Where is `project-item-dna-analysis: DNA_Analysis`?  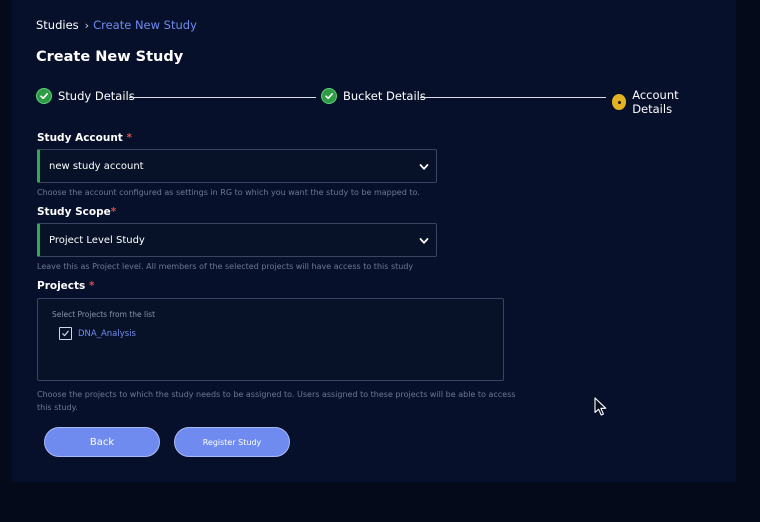
project-item-dna-analysis: DNA_Analysis is located at coordinates (97, 333).